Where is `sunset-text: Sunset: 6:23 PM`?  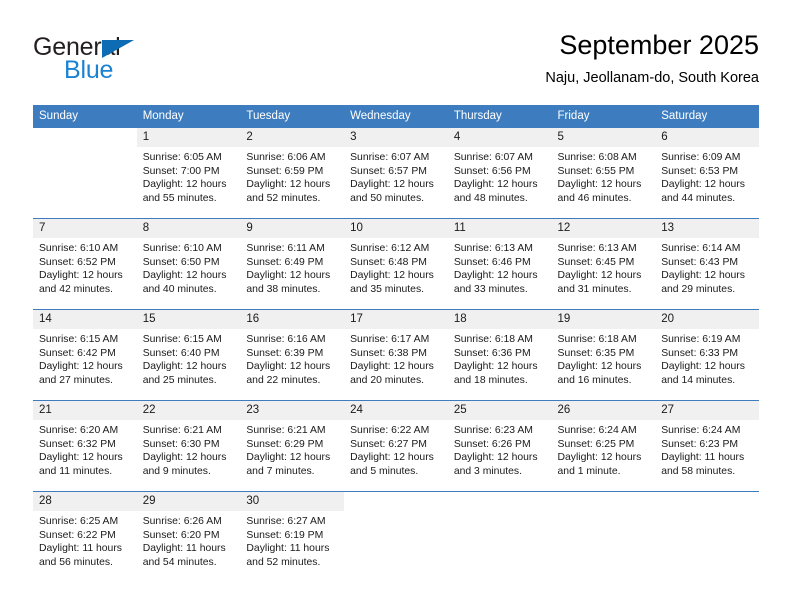 sunset-text: Sunset: 6:23 PM is located at coordinates (700, 444).